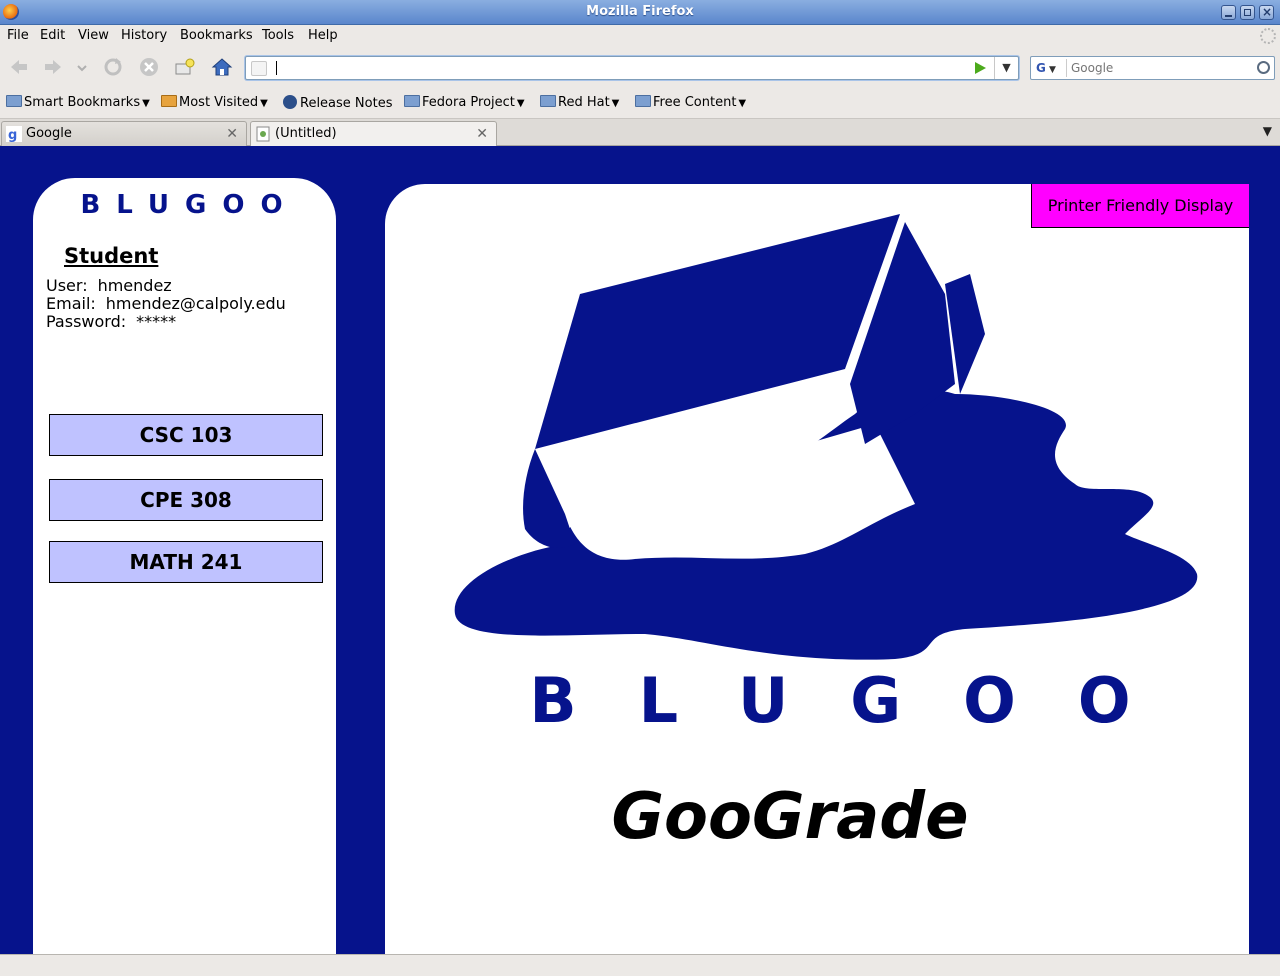  I want to click on window-title: Mozilla Firefox, so click(640, 11).